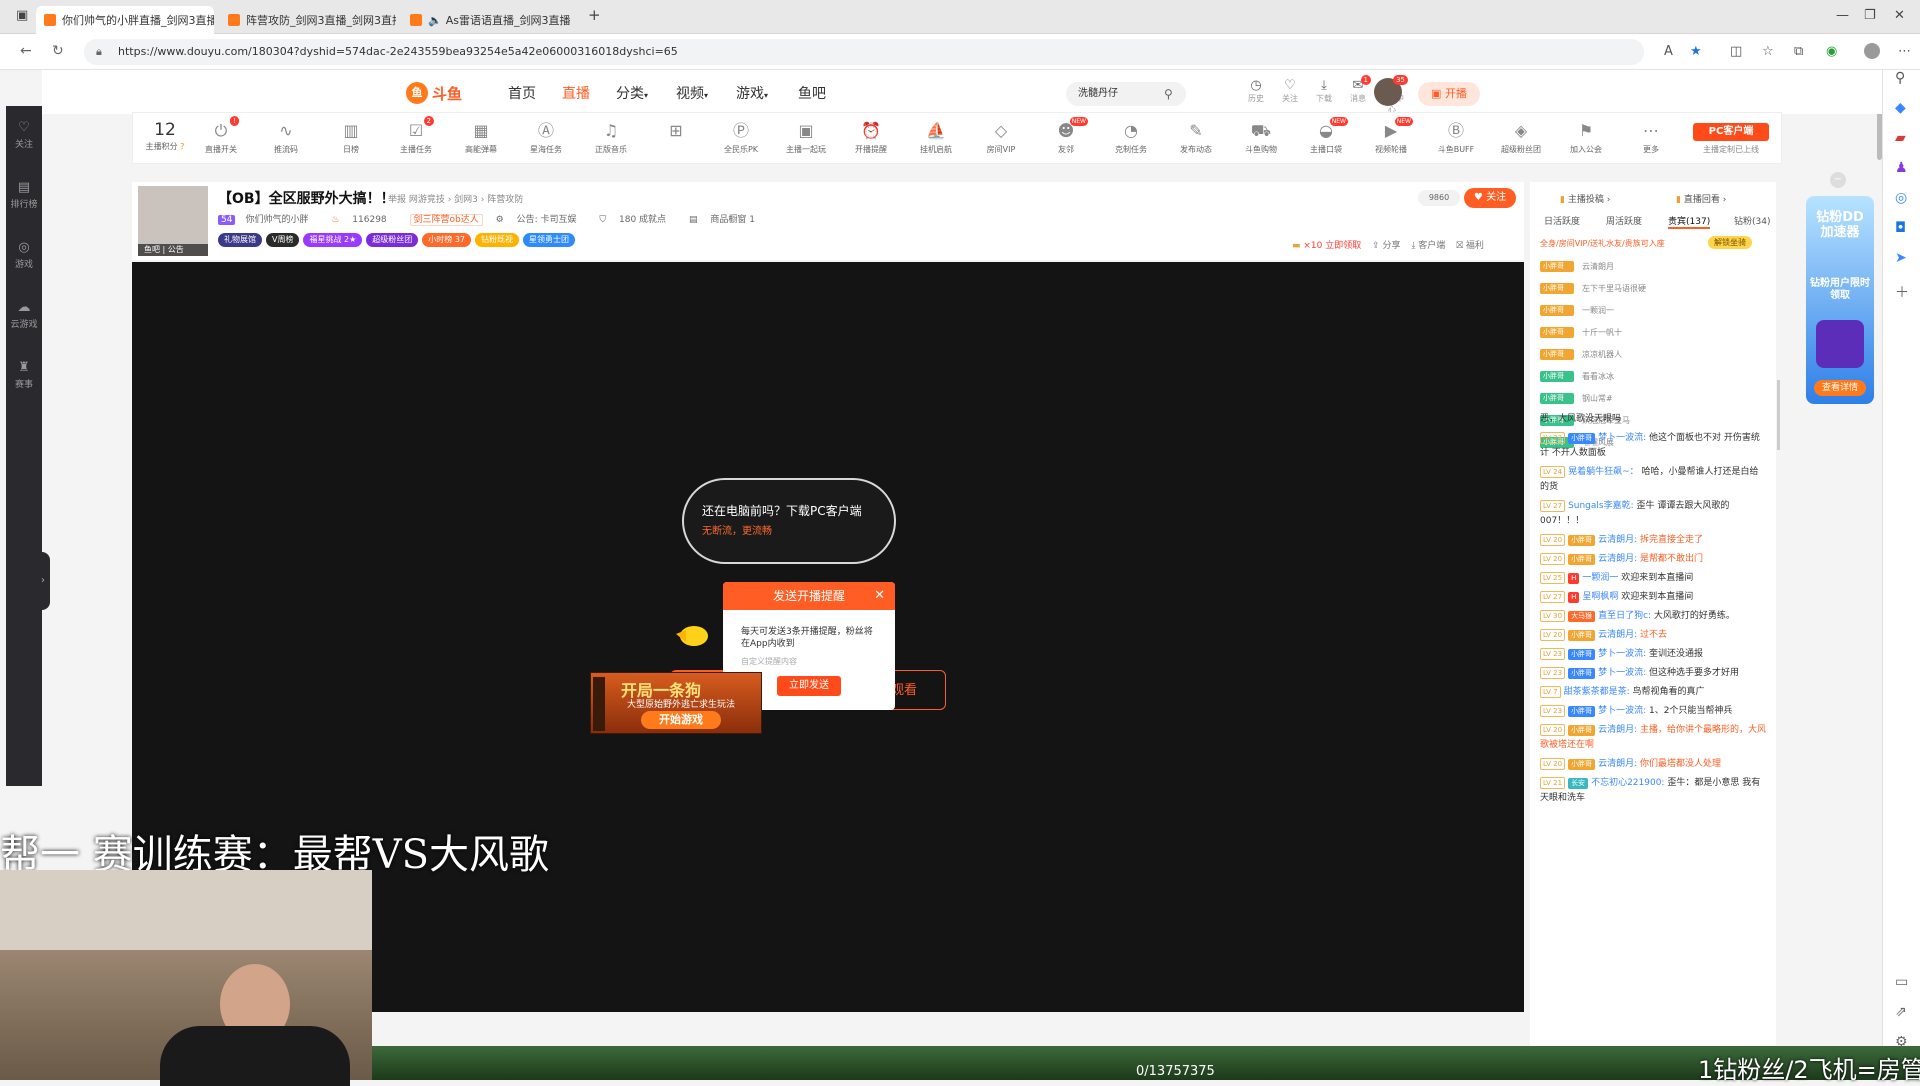  What do you see at coordinates (1840, 388) in the screenshot?
I see `promo-details-button: 查看详情` at bounding box center [1840, 388].